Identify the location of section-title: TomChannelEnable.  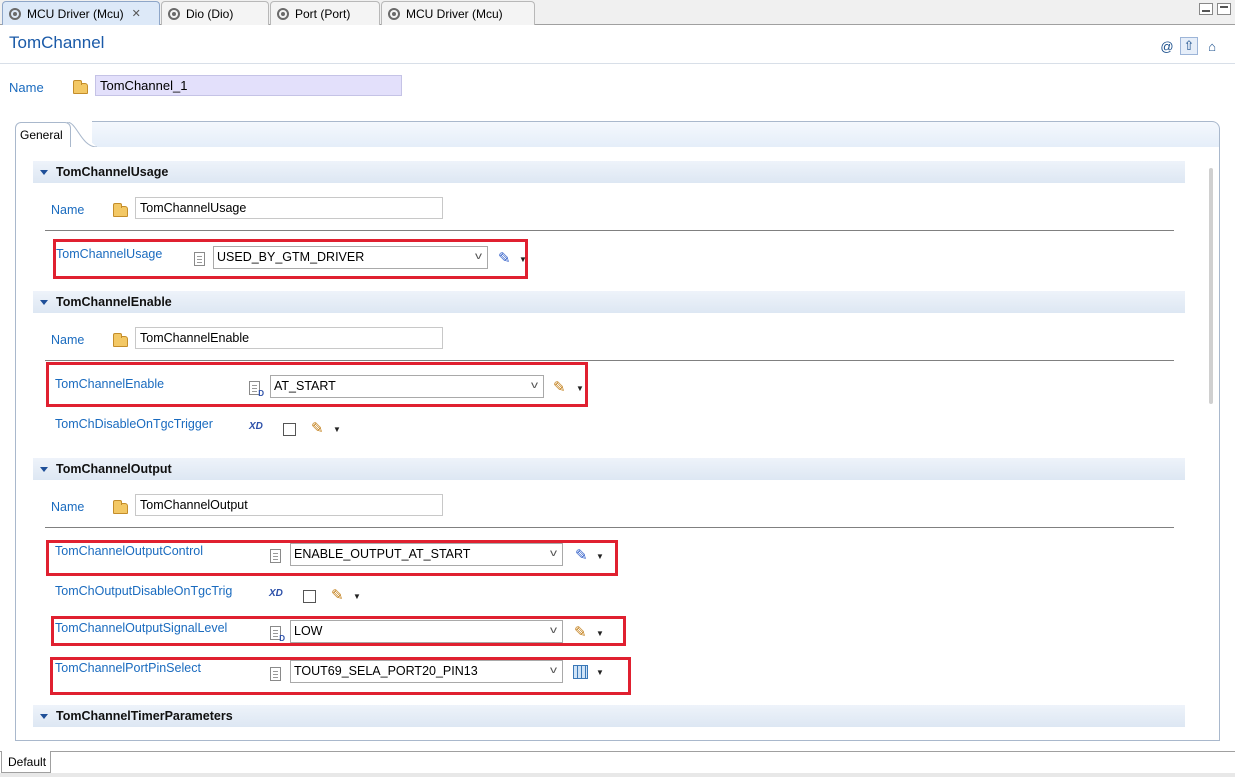
(114, 302).